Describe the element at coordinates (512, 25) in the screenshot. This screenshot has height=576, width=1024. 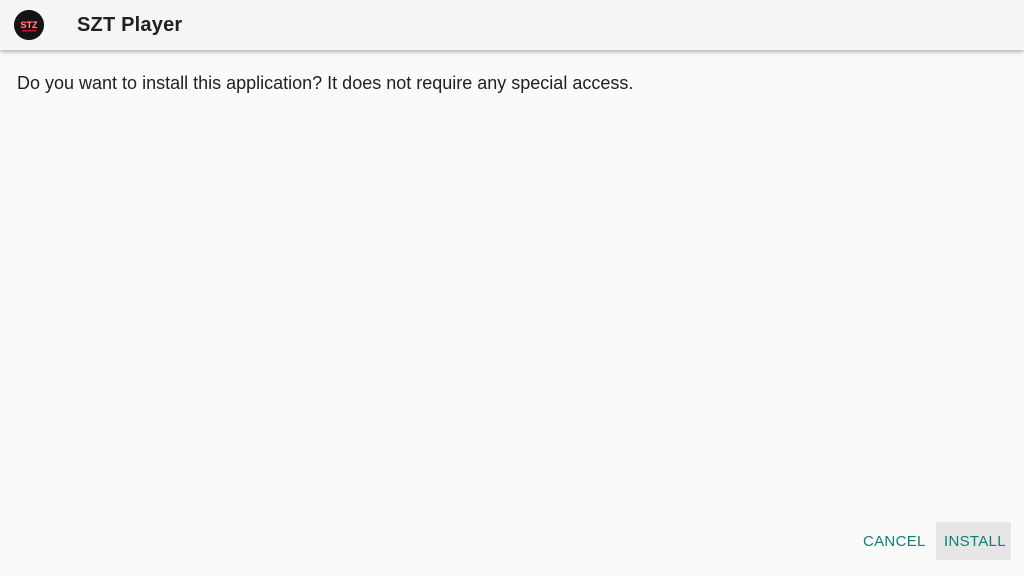
I see `app-bar: STZ SZT Player` at that location.